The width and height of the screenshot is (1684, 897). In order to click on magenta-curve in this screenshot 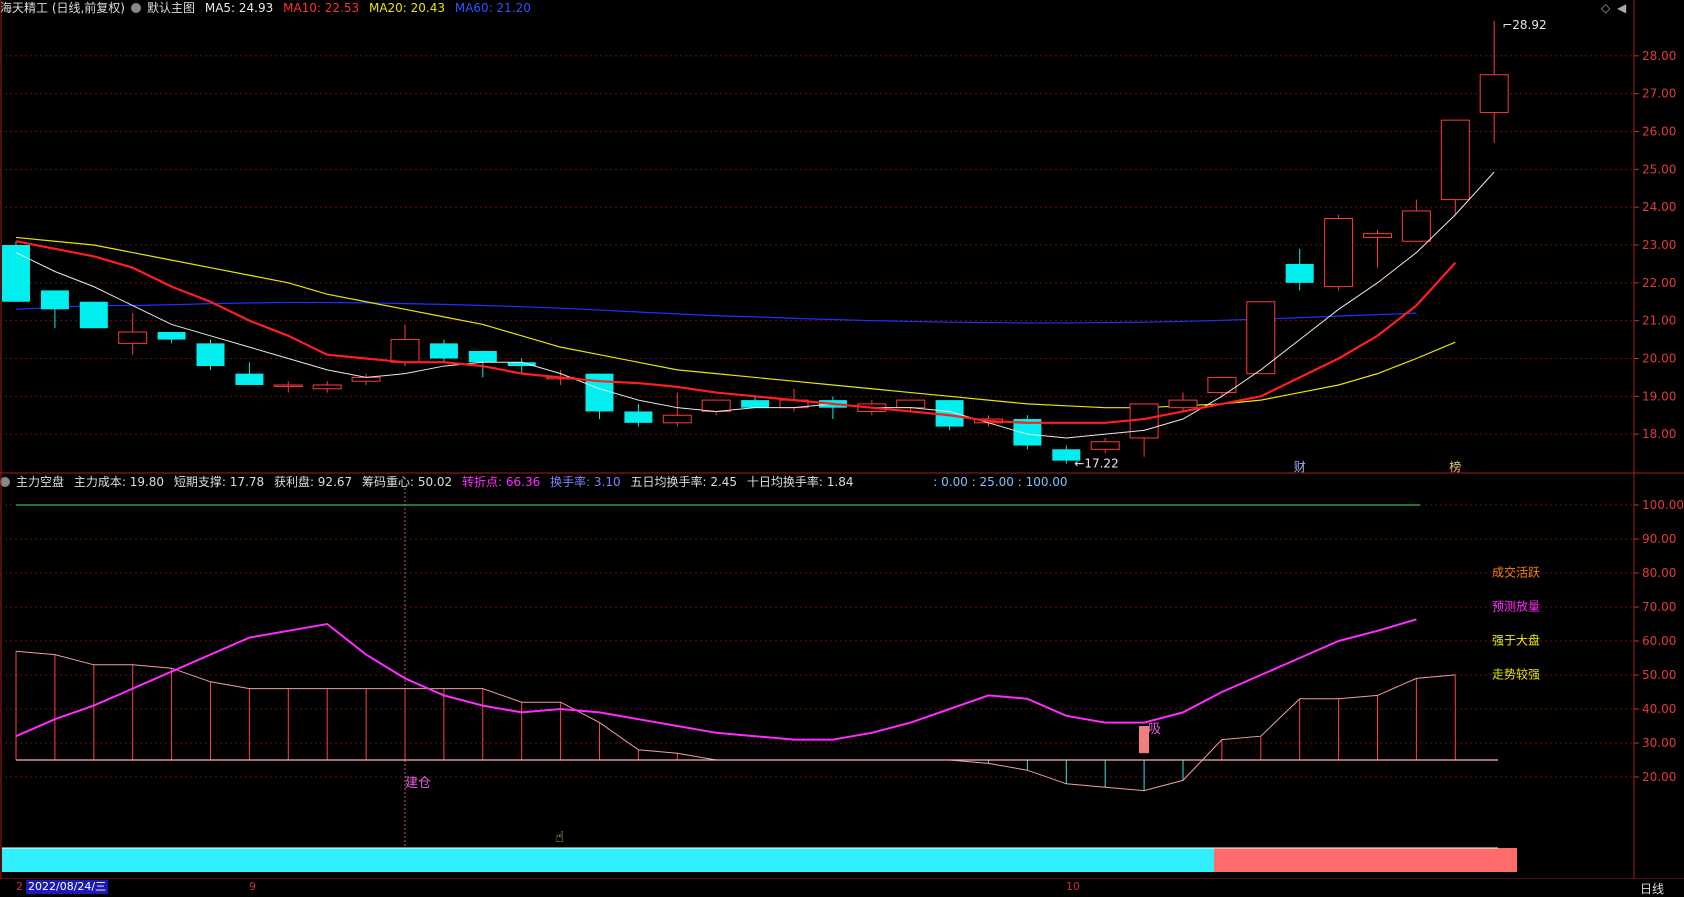, I will do `click(716, 679)`.